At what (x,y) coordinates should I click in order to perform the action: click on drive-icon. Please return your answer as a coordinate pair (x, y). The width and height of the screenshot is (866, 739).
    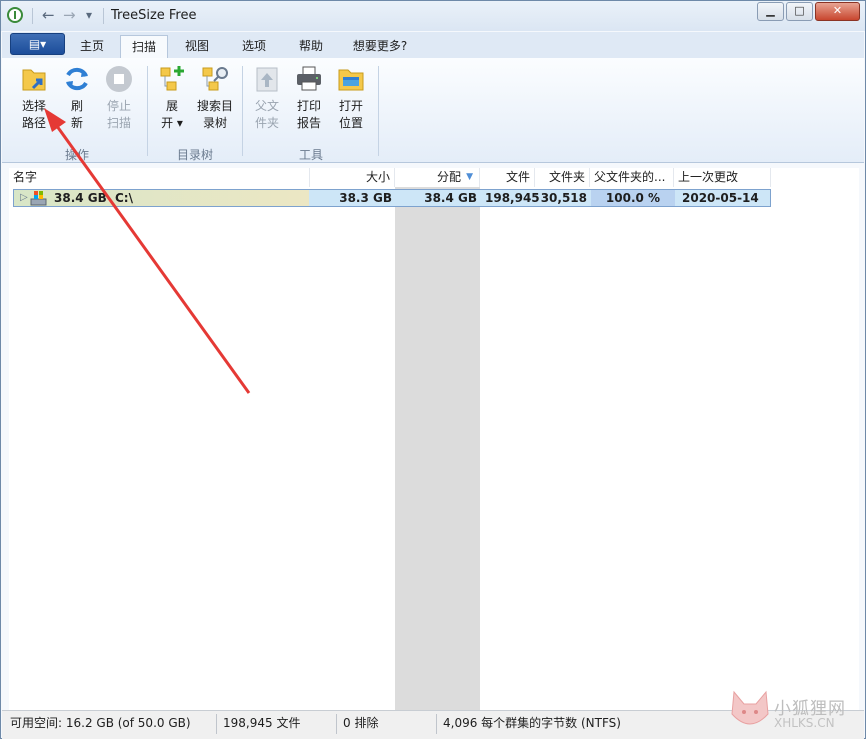
    Looking at the image, I should click on (38, 198).